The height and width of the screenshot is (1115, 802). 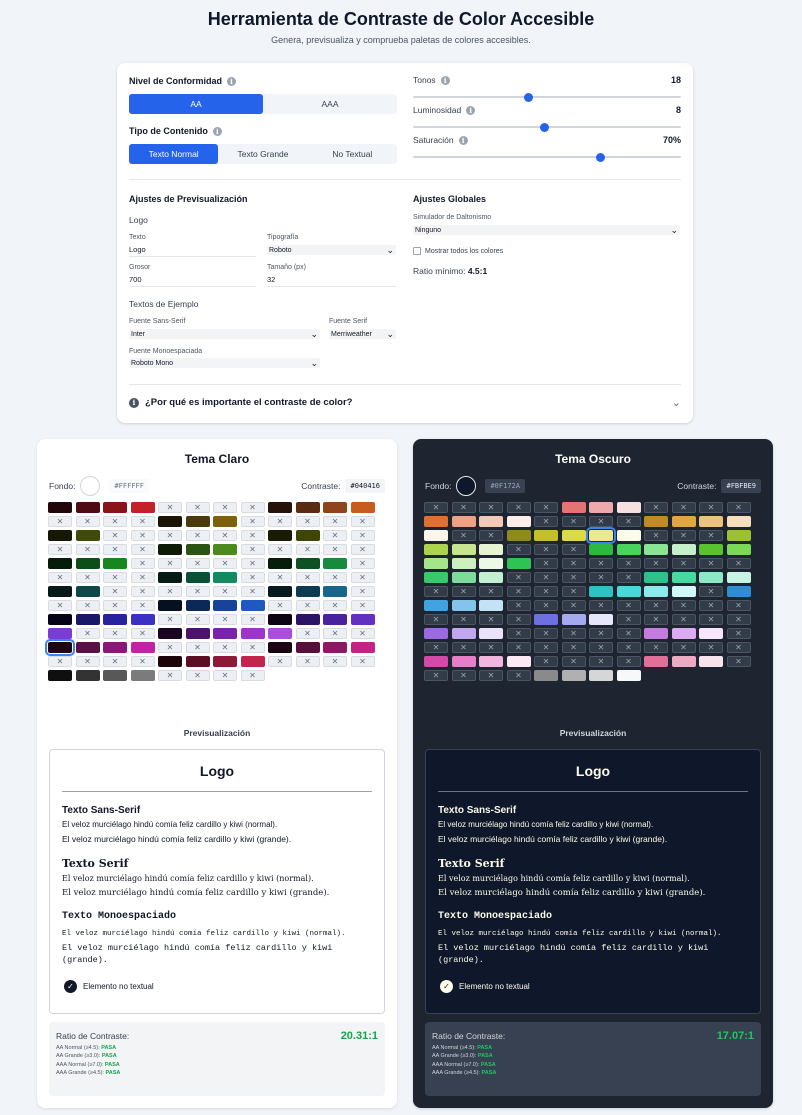 What do you see at coordinates (129, 486) in the screenshot?
I see `background-hex: #FFFFFF` at bounding box center [129, 486].